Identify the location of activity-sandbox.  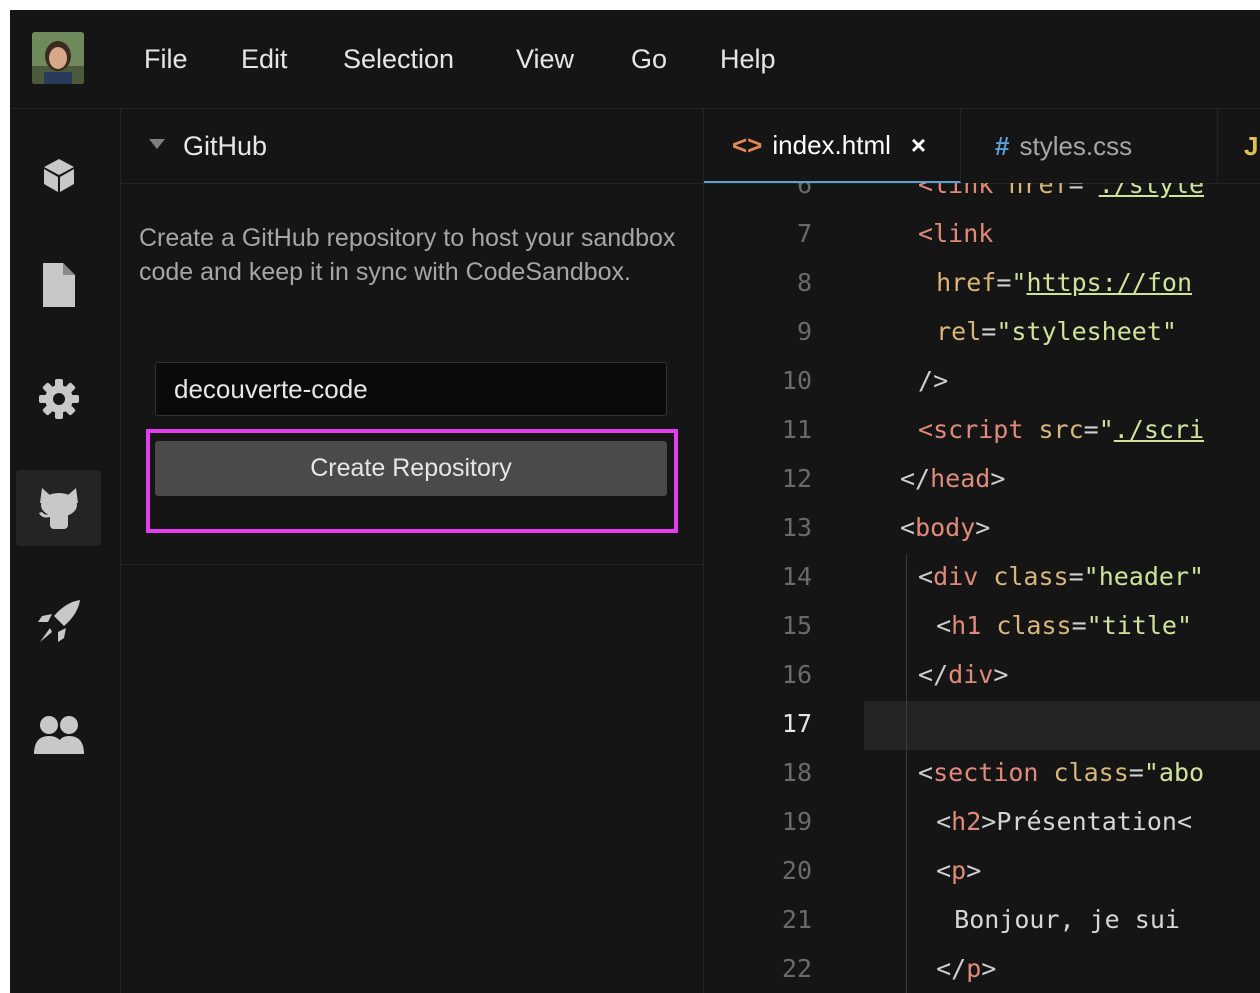
(58, 175).